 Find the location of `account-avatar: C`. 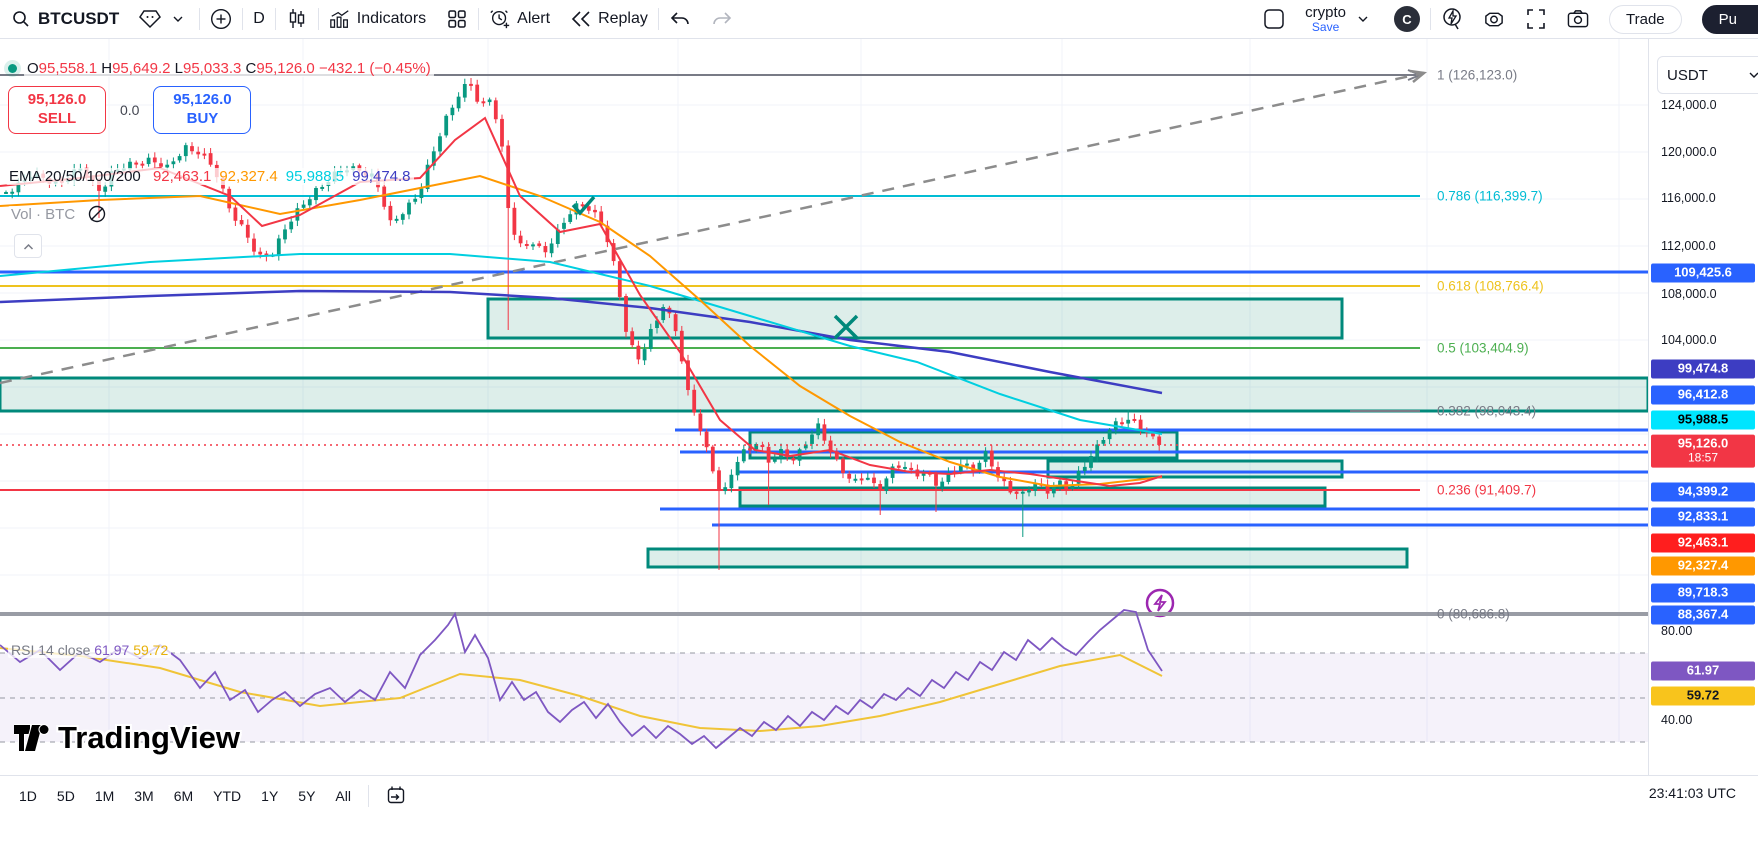

account-avatar: C is located at coordinates (1407, 19).